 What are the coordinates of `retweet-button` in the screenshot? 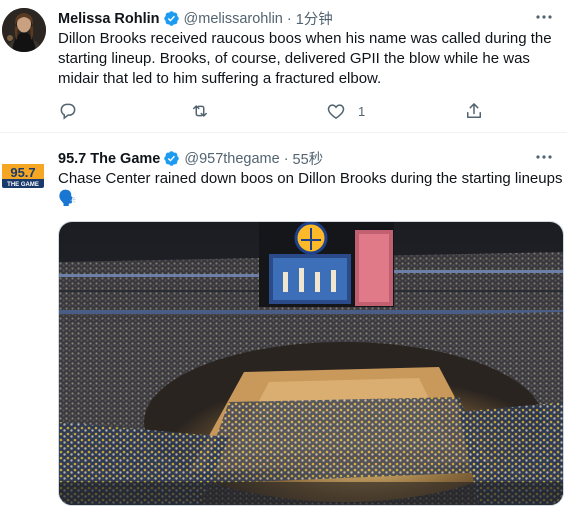 It's located at (200, 111).